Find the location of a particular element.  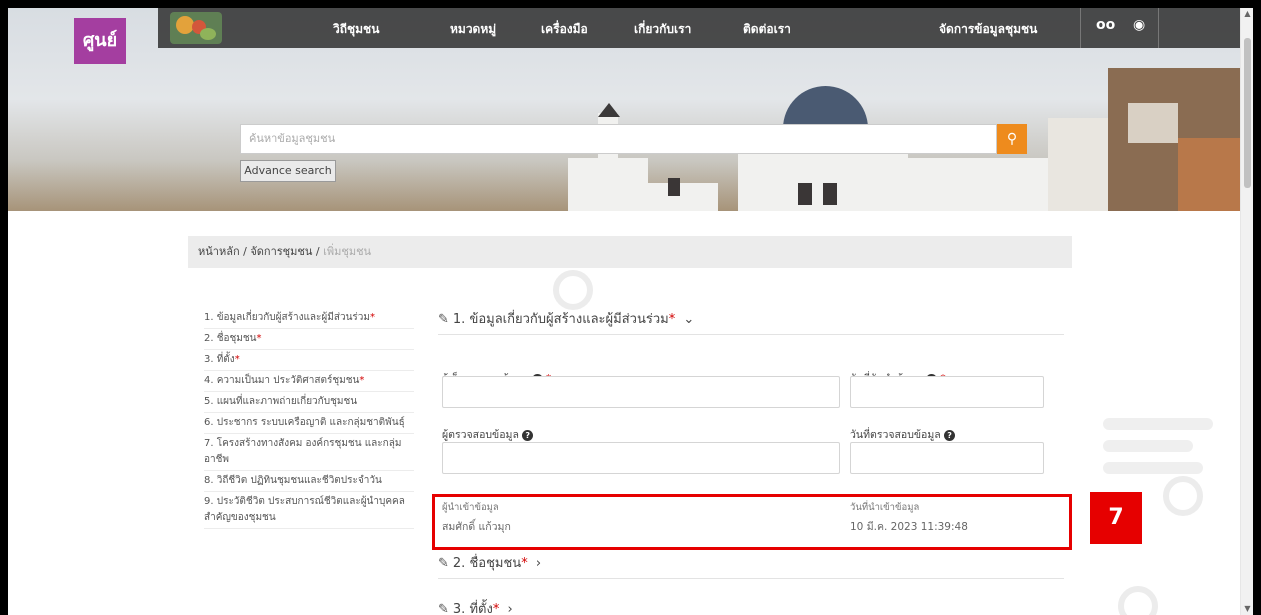

annotation-number-badge: 7 is located at coordinates (1116, 518).